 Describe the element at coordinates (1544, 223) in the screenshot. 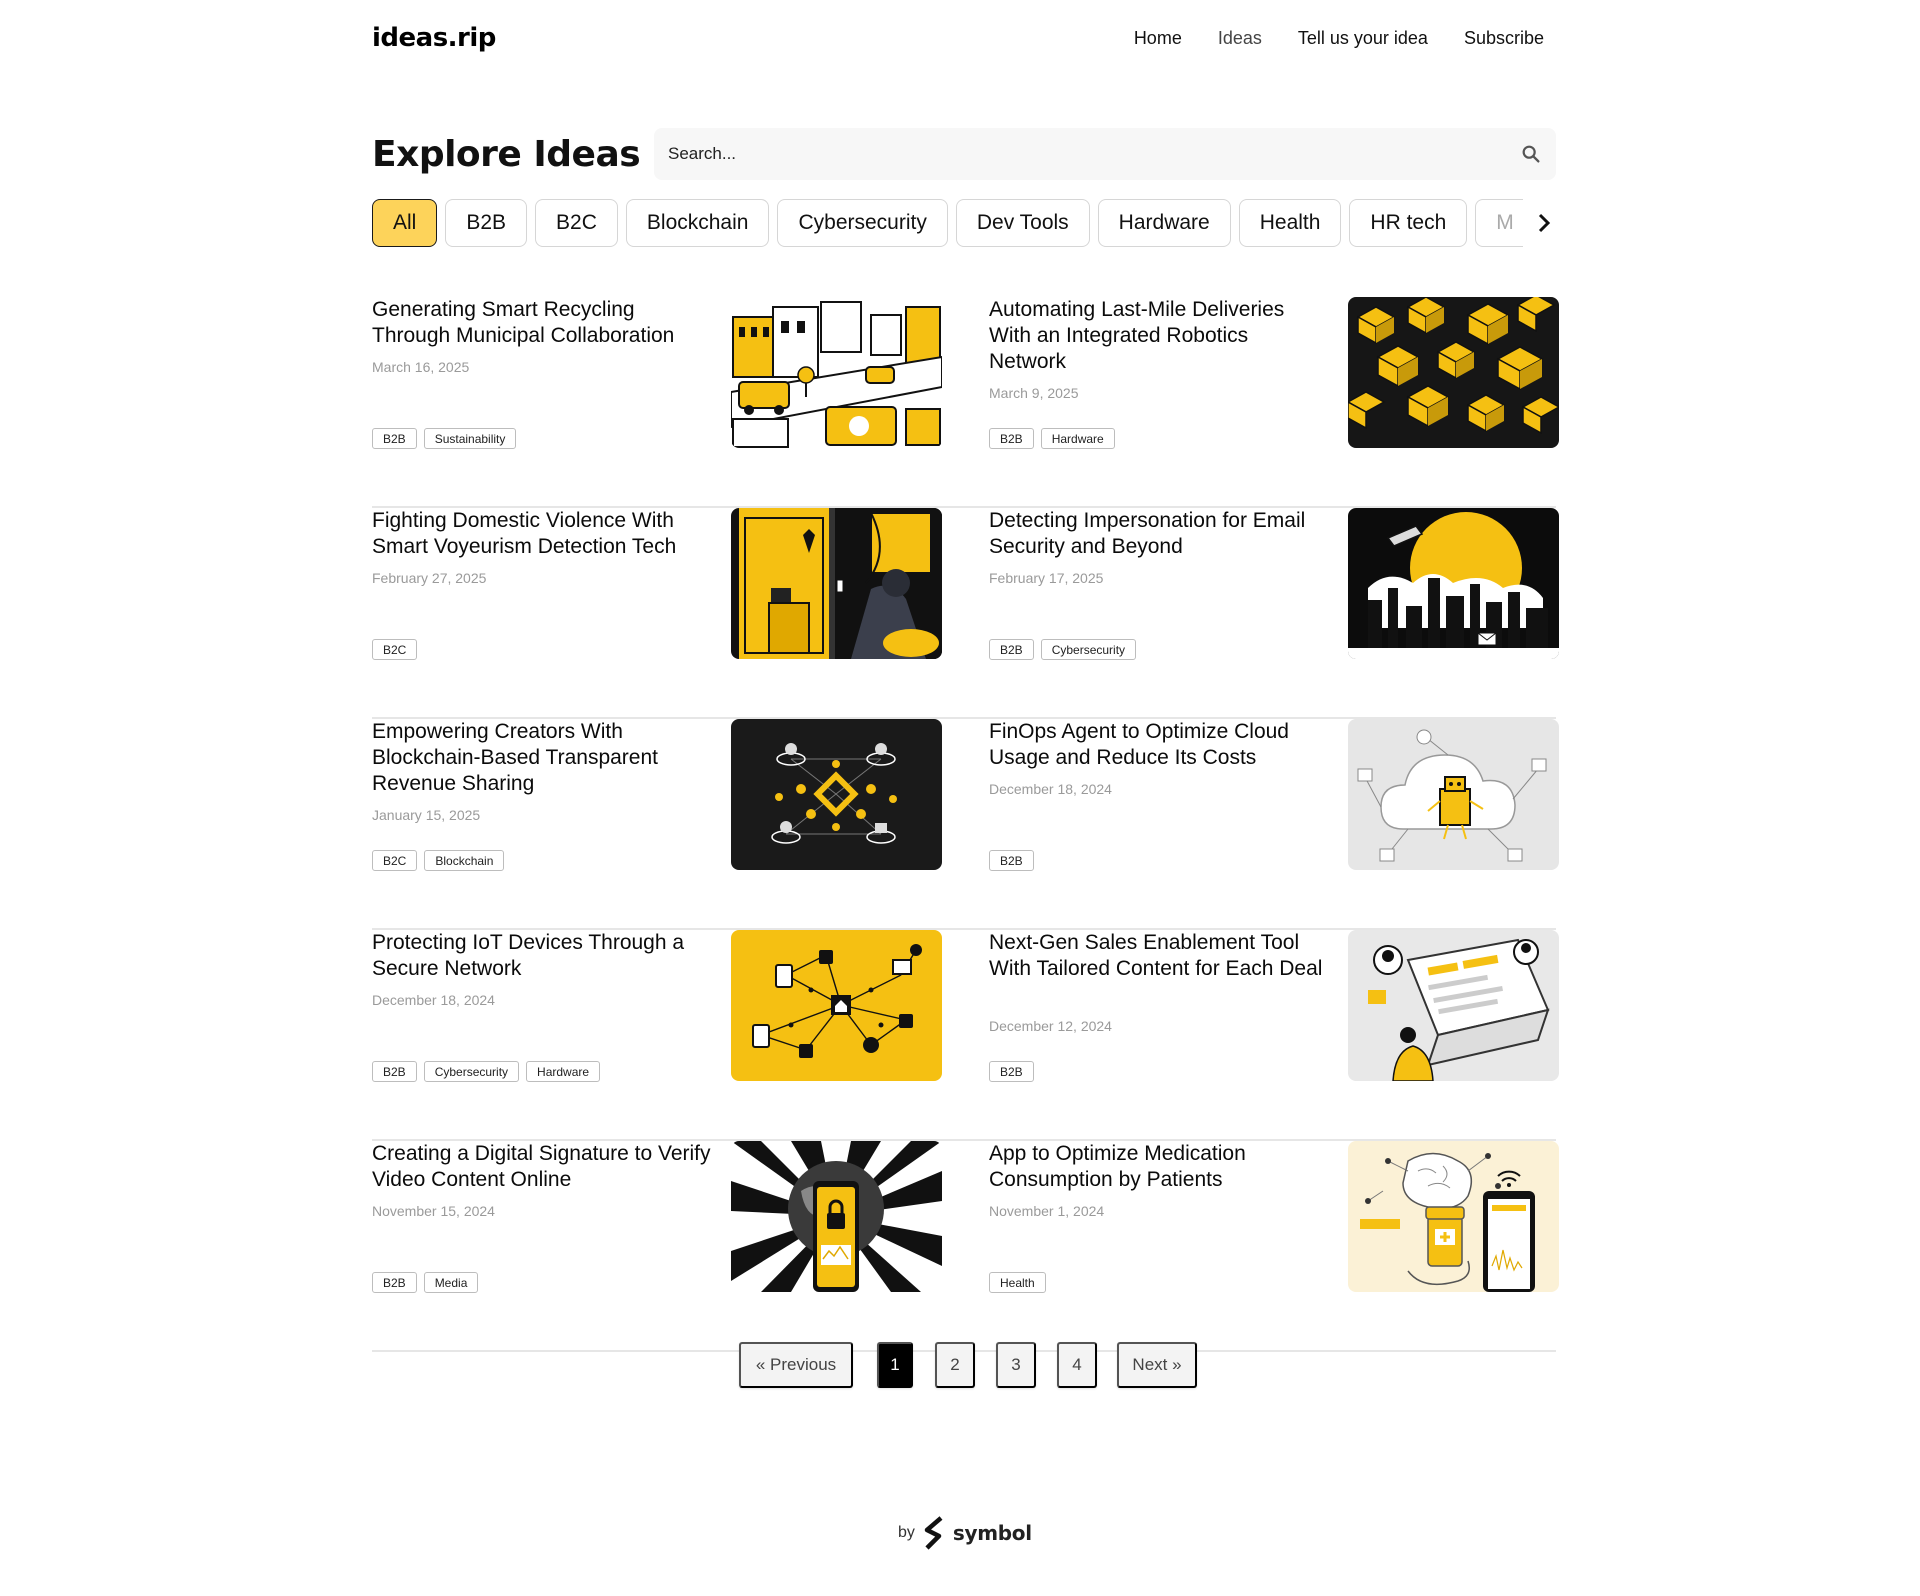

I see `filter-scroll-right` at that location.